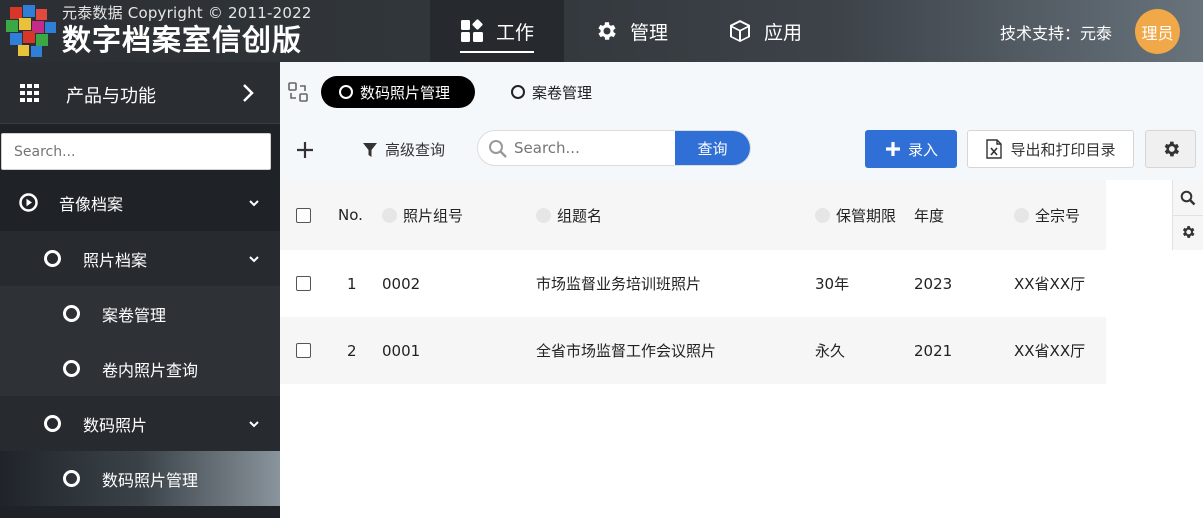  What do you see at coordinates (562, 92) in the screenshot?
I see `tab-label: 案卷管理` at bounding box center [562, 92].